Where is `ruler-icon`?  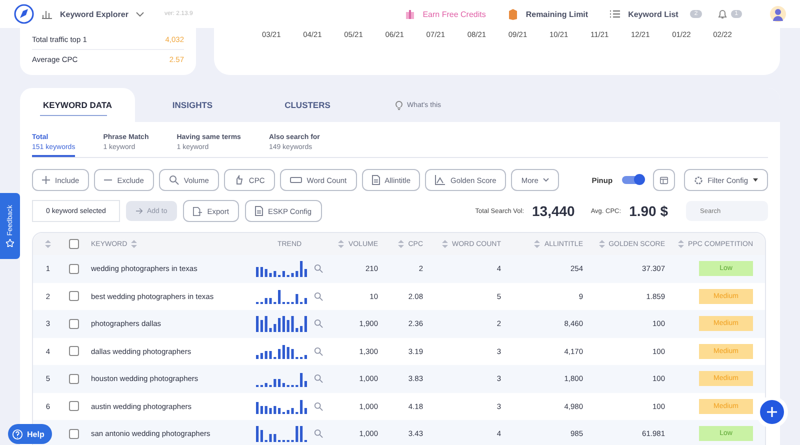
ruler-icon is located at coordinates (296, 180).